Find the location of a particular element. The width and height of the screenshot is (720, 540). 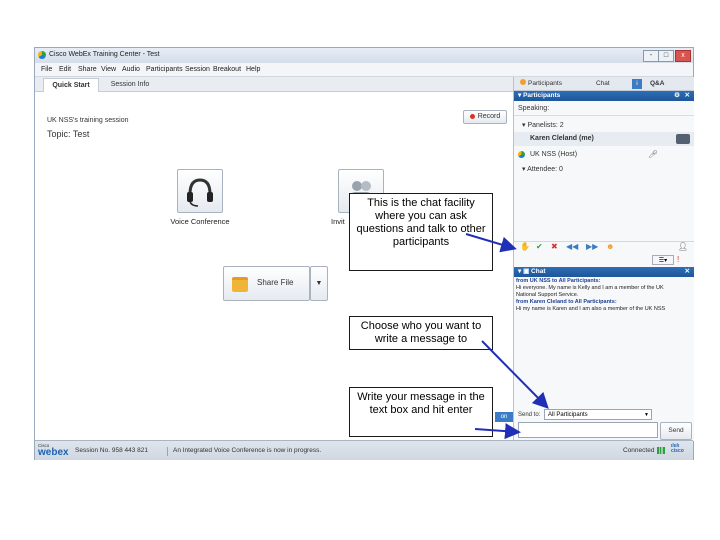

arrow-to-send-to is located at coordinates (515, 374).